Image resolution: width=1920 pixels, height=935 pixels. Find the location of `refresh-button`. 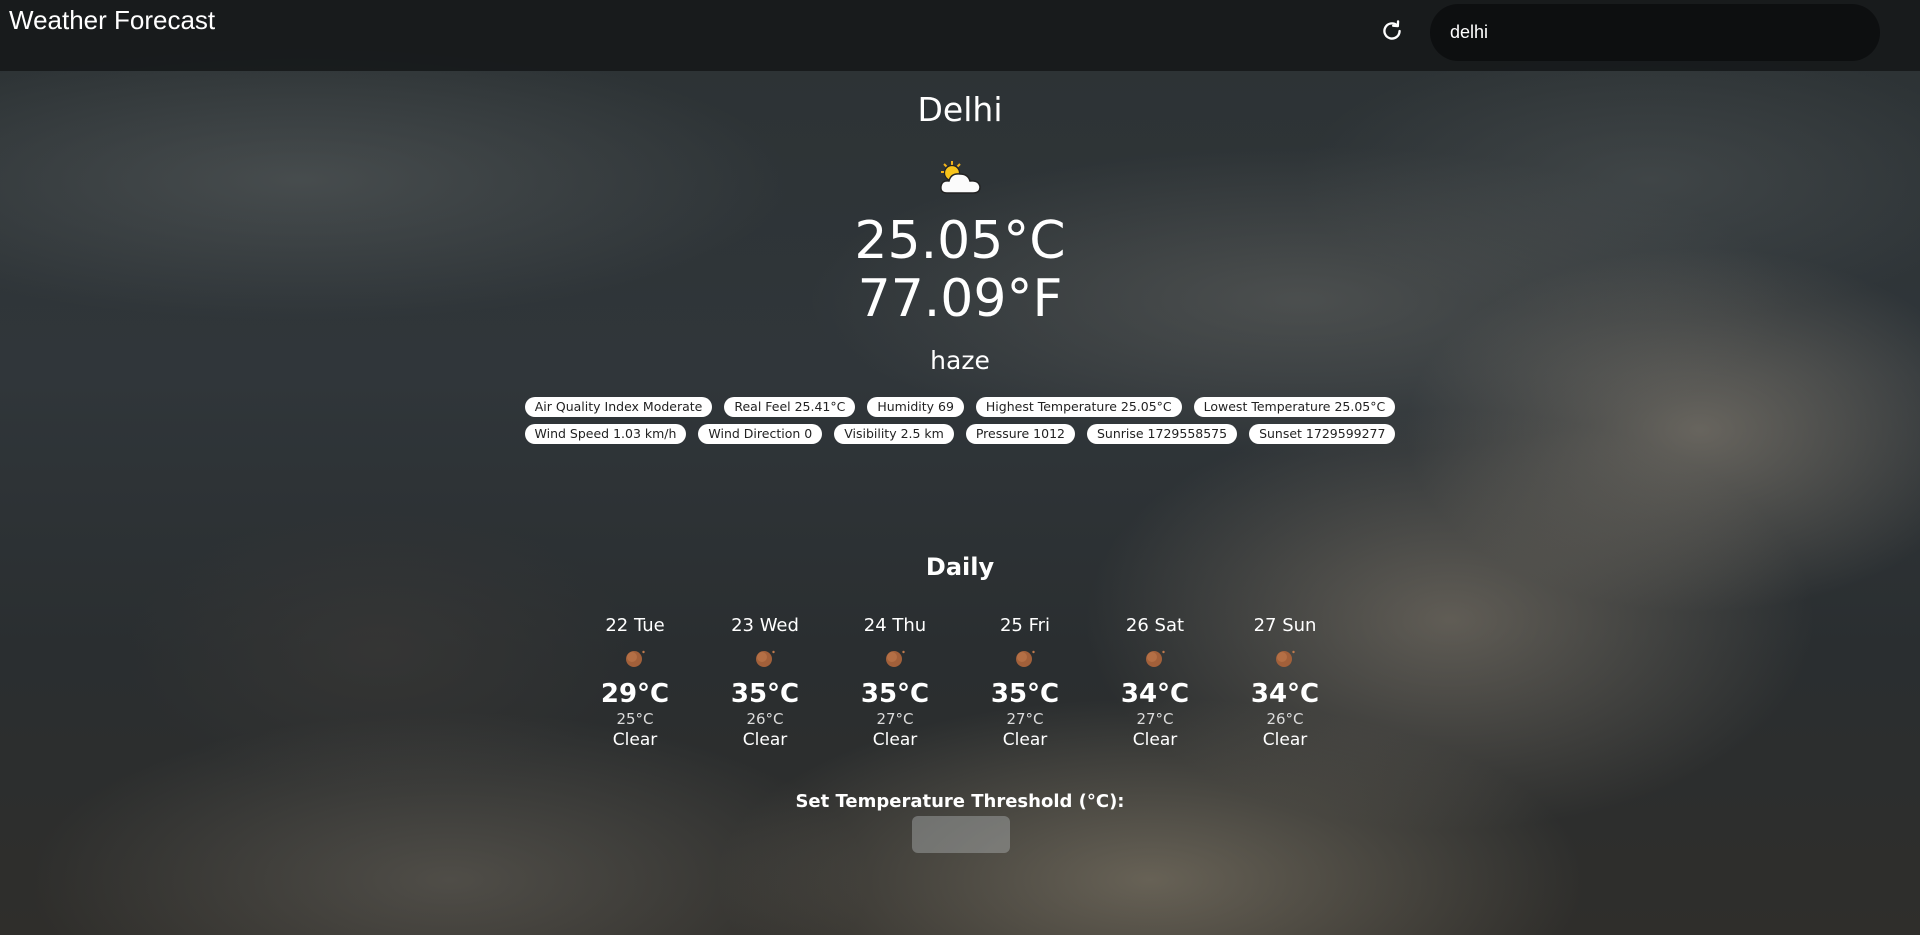

refresh-button is located at coordinates (1392, 31).